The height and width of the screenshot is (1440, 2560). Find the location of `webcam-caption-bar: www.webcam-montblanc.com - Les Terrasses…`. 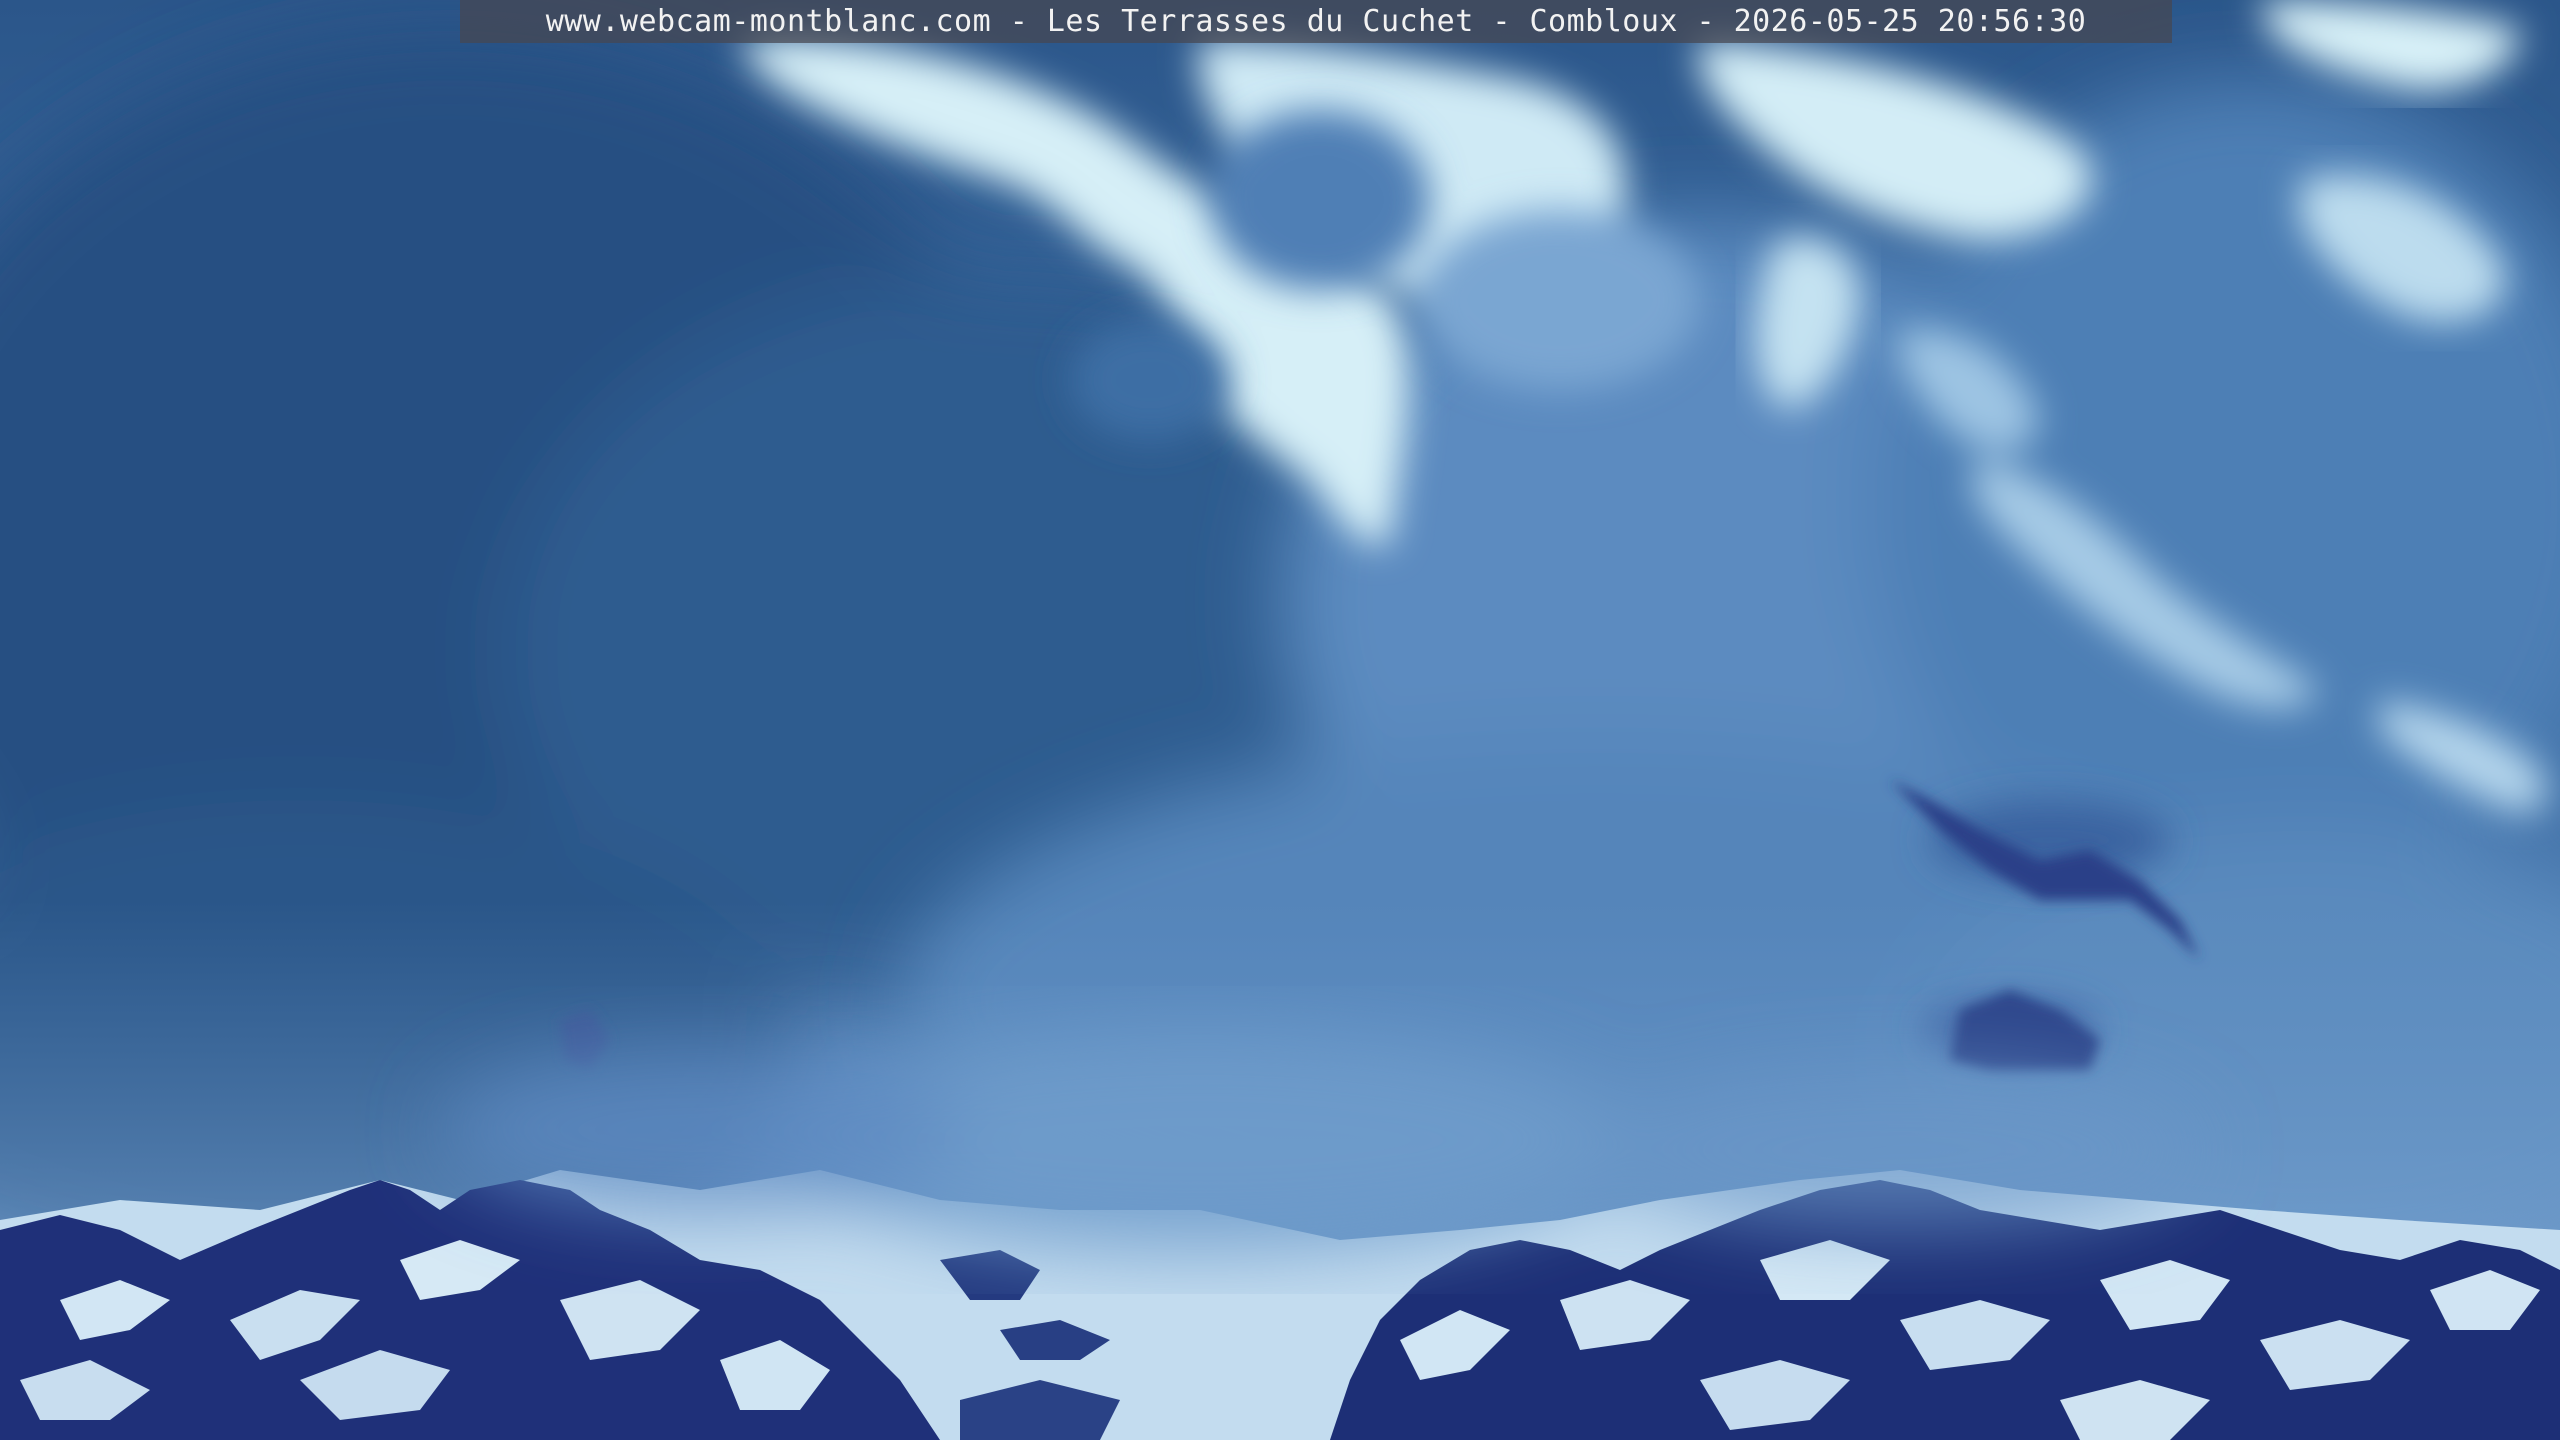

webcam-caption-bar: www.webcam-montblanc.com - Les Terrasses… is located at coordinates (1316, 21).